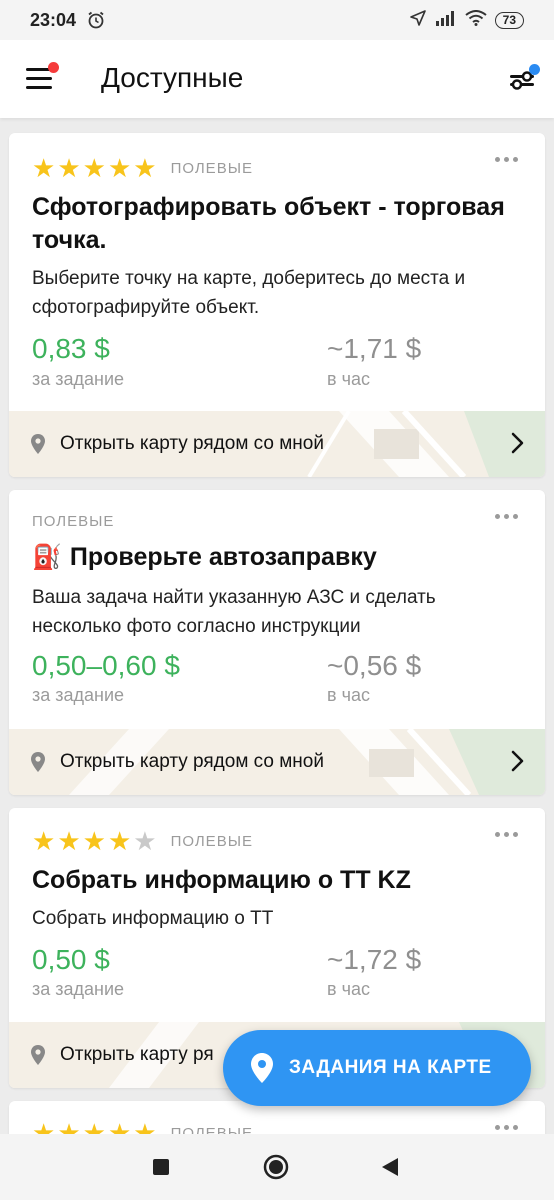 This screenshot has height=1200, width=554. What do you see at coordinates (221, 880) in the screenshot?
I see `task-title: Собрать информацию о ТТ KZ` at bounding box center [221, 880].